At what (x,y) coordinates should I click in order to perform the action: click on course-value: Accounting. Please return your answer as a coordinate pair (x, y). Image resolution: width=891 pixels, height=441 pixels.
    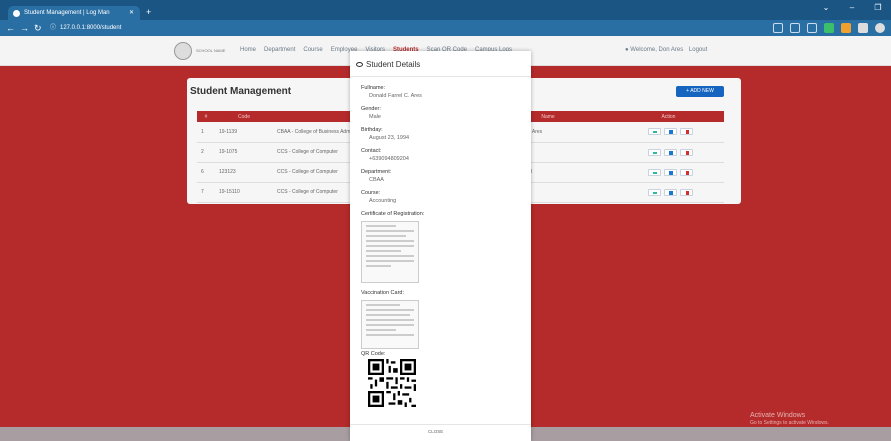
    Looking at the image, I should click on (383, 201).